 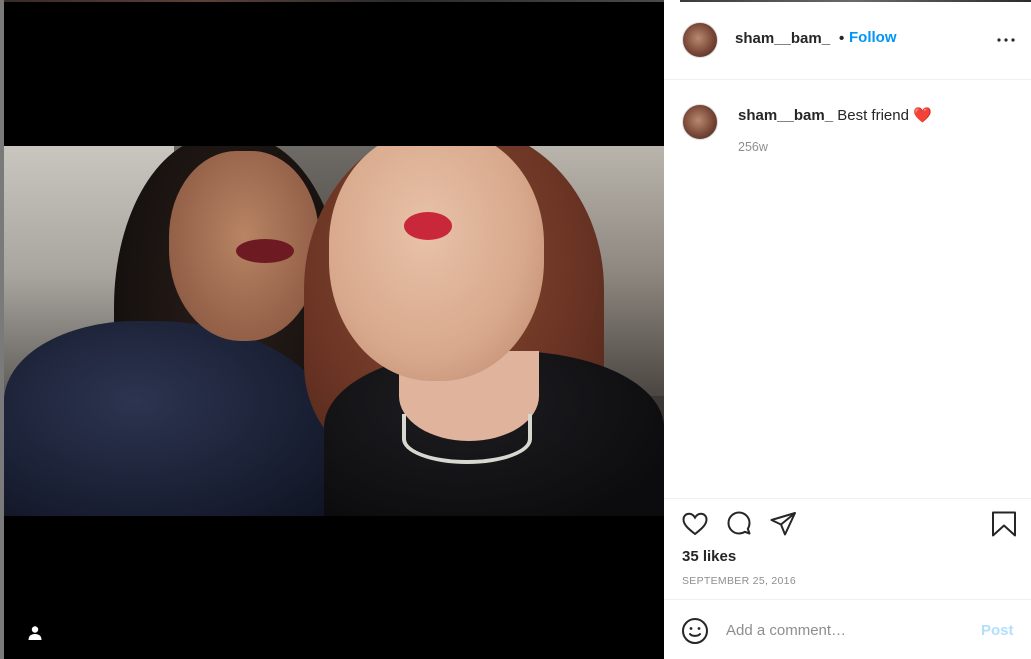 I want to click on follow-button: Follow, so click(x=873, y=37).